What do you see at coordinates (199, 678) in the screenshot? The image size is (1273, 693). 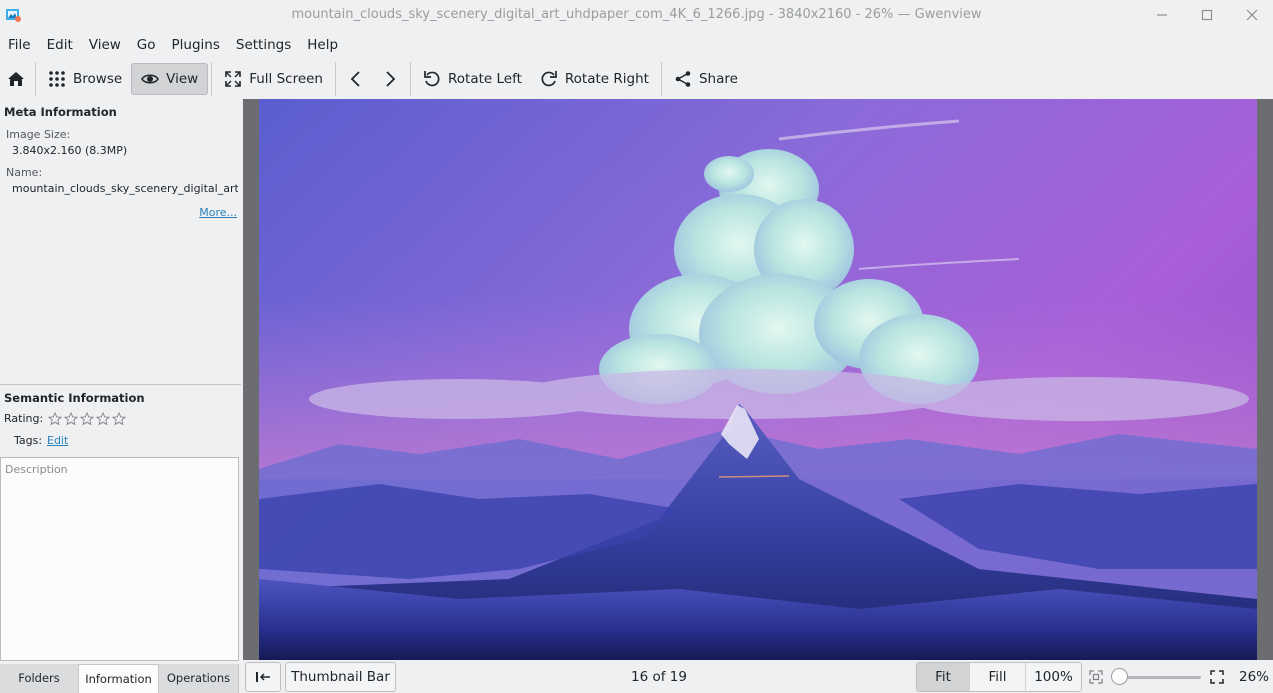 I see `tab-operations: Operations` at bounding box center [199, 678].